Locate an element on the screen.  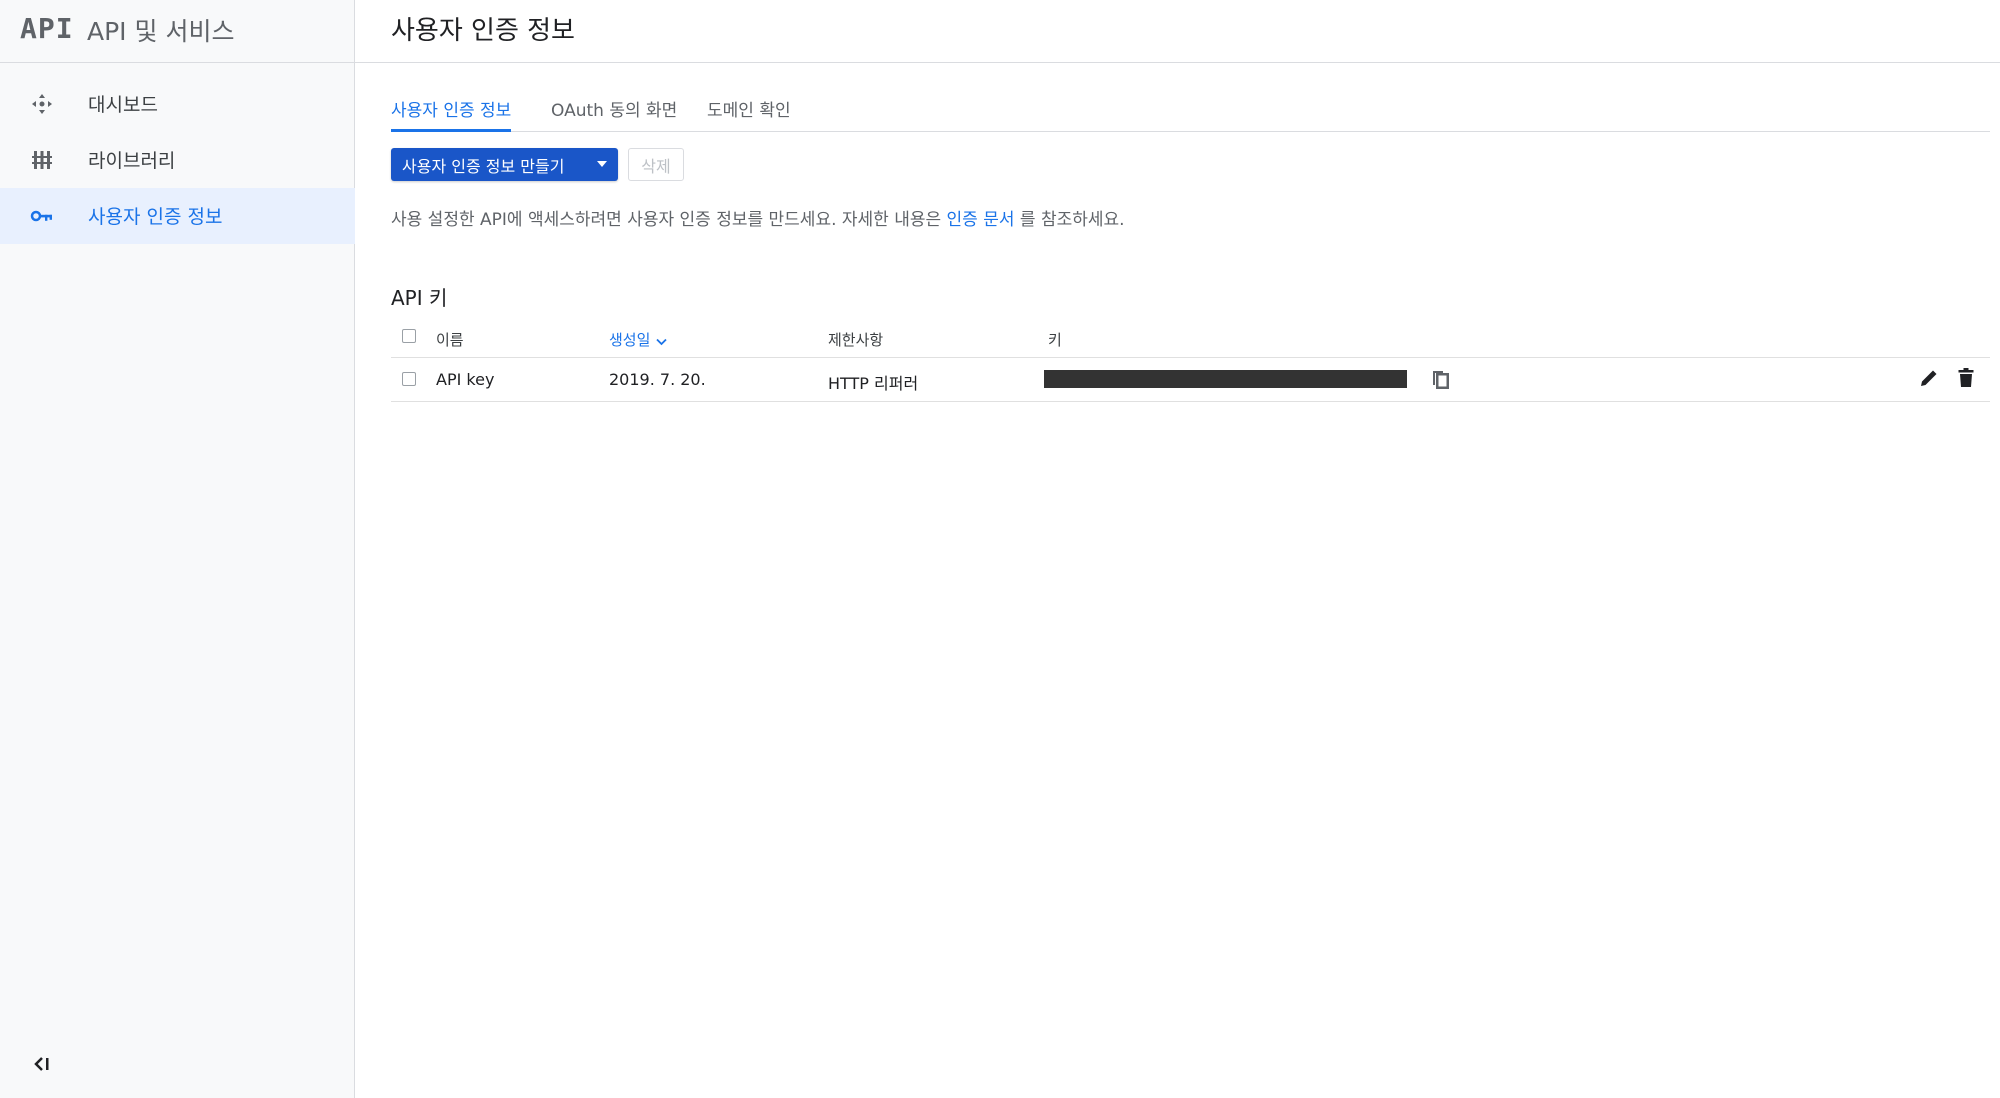
pencil-icon is located at coordinates (1929, 380).